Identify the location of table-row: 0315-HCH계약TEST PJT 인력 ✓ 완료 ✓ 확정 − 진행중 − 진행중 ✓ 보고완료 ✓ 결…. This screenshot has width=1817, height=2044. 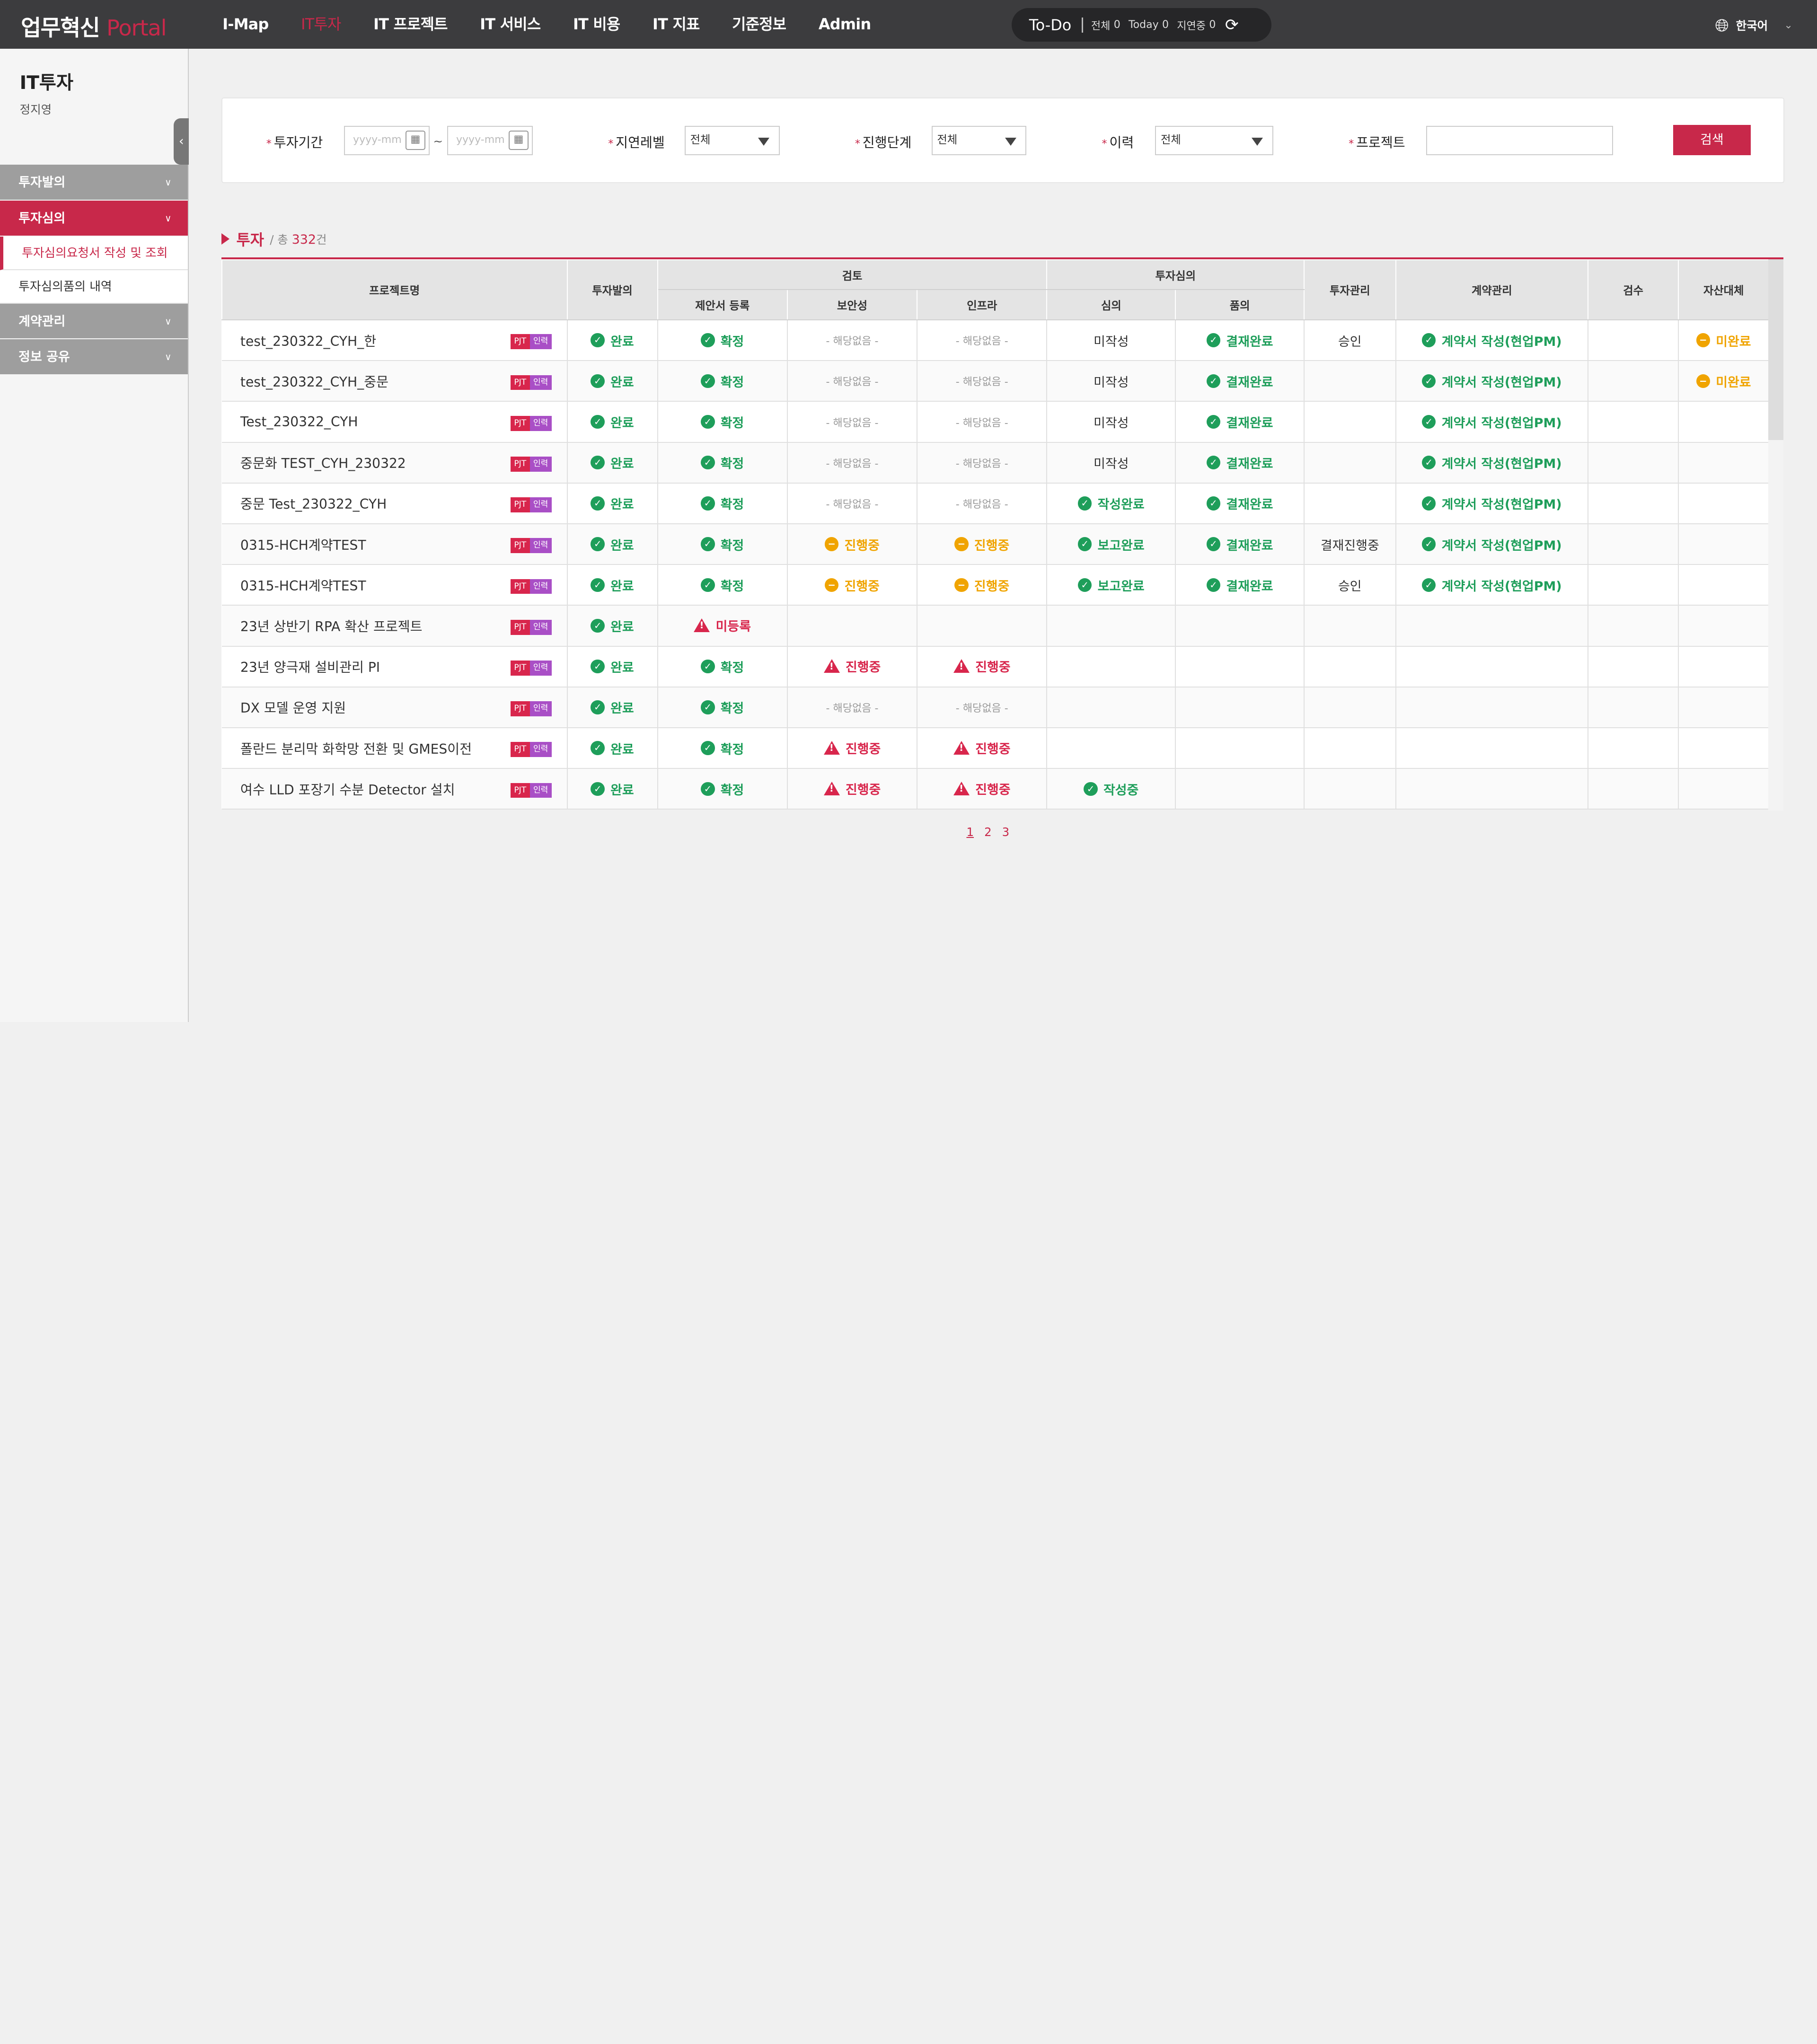
(996, 544).